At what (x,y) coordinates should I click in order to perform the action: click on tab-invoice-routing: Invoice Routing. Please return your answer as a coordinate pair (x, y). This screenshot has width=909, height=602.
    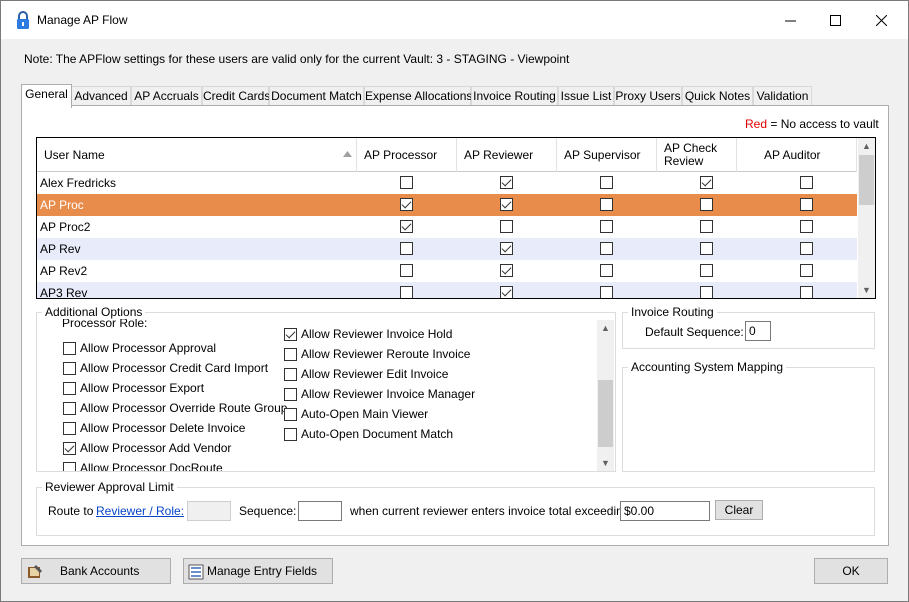
    Looking at the image, I should click on (514, 96).